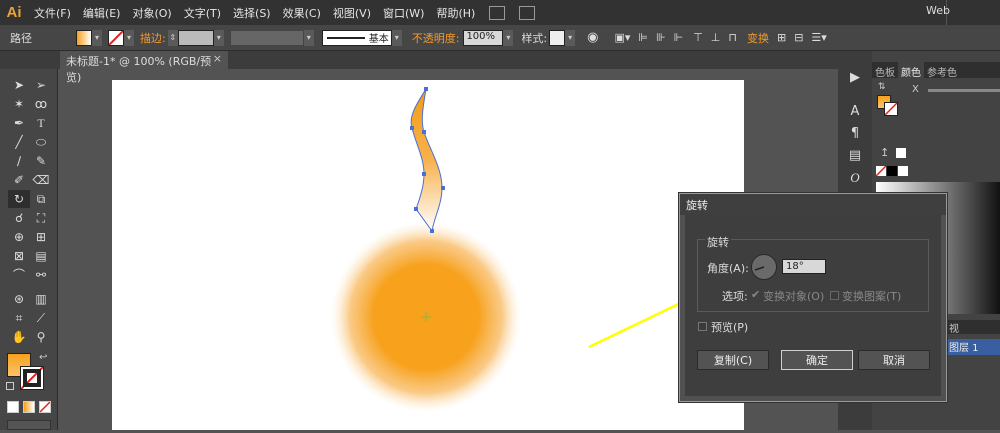 The width and height of the screenshot is (1000, 433). Describe the element at coordinates (41, 299) in the screenshot. I see `column-graph-icon: ▥` at that location.